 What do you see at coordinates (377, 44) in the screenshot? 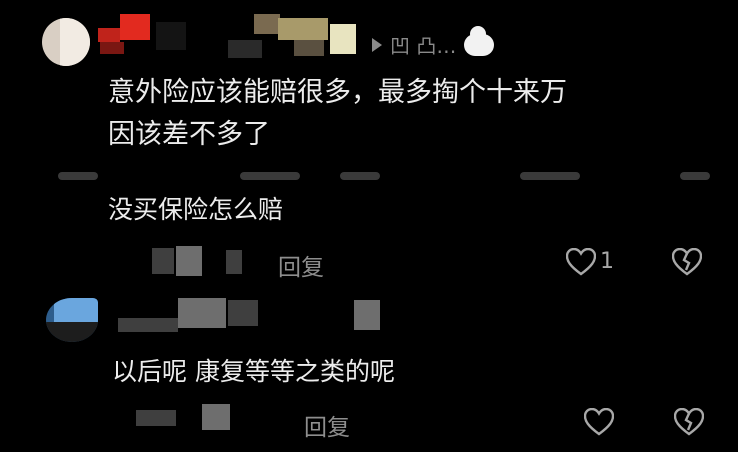
I see `play-triangle-icon` at bounding box center [377, 44].